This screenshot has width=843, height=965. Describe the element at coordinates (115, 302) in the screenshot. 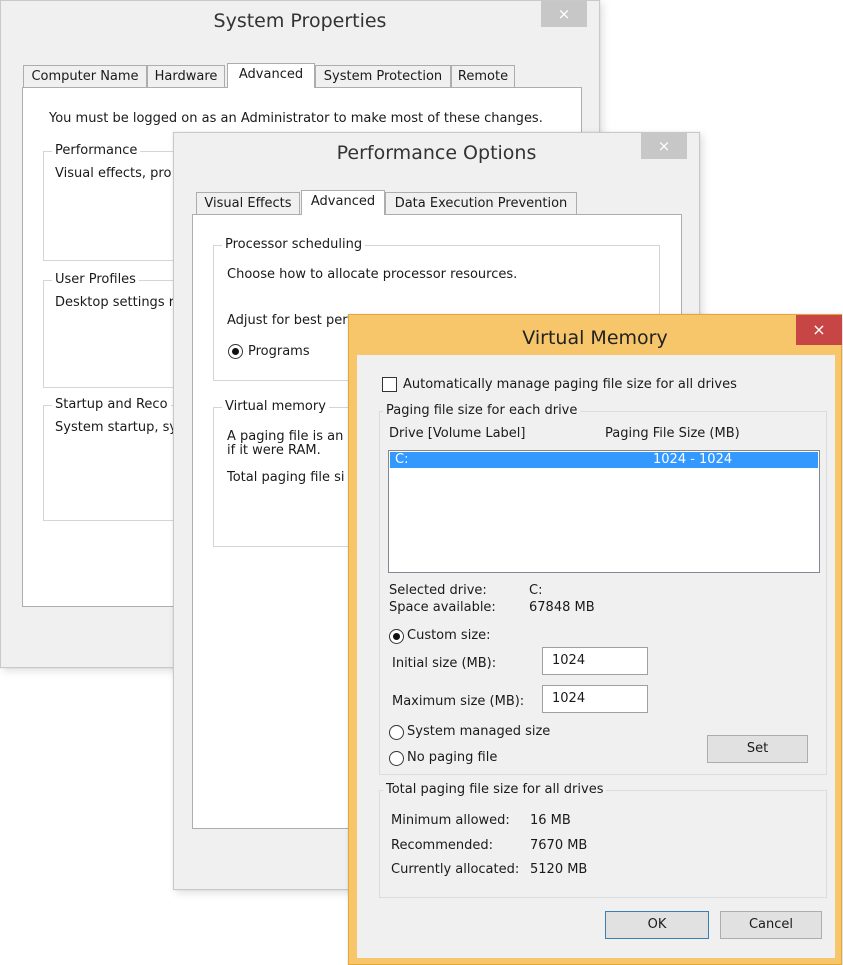

I see `user-profiles-description: Desktop settings r` at that location.